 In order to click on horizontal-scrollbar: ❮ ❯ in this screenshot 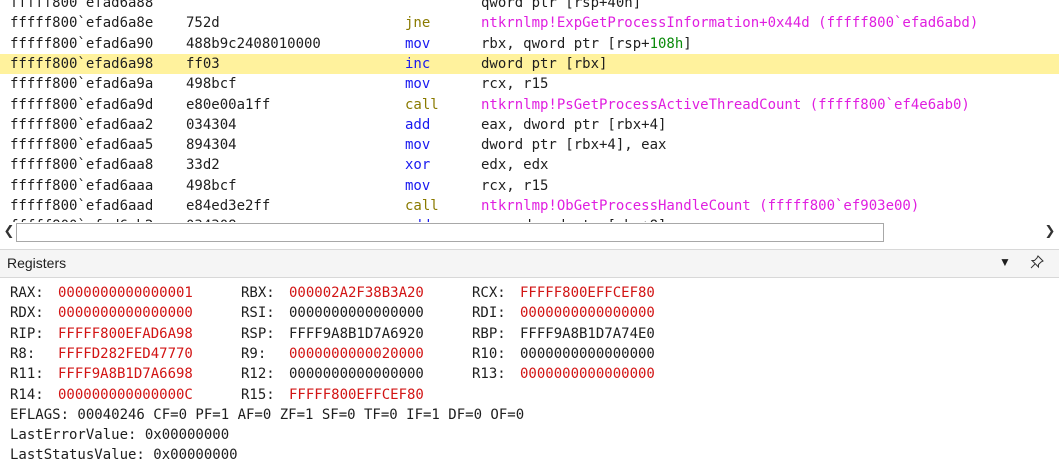, I will do `click(529, 232)`.